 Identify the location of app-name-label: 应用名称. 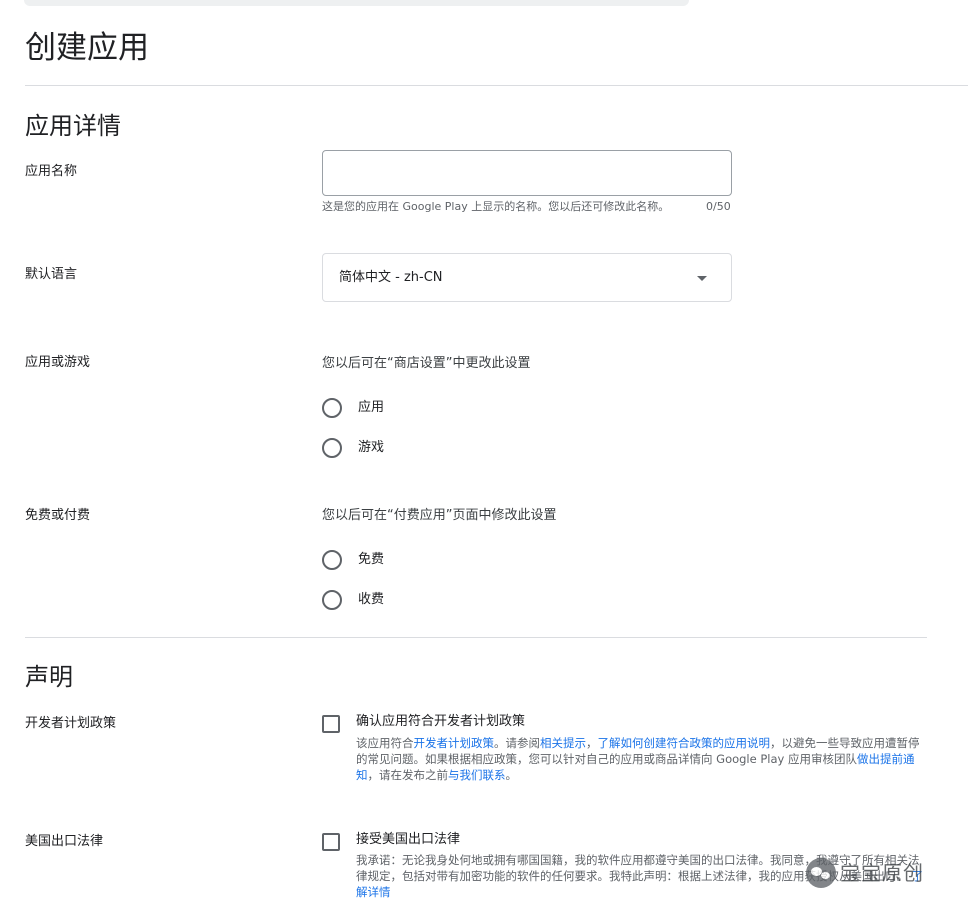
(51, 171).